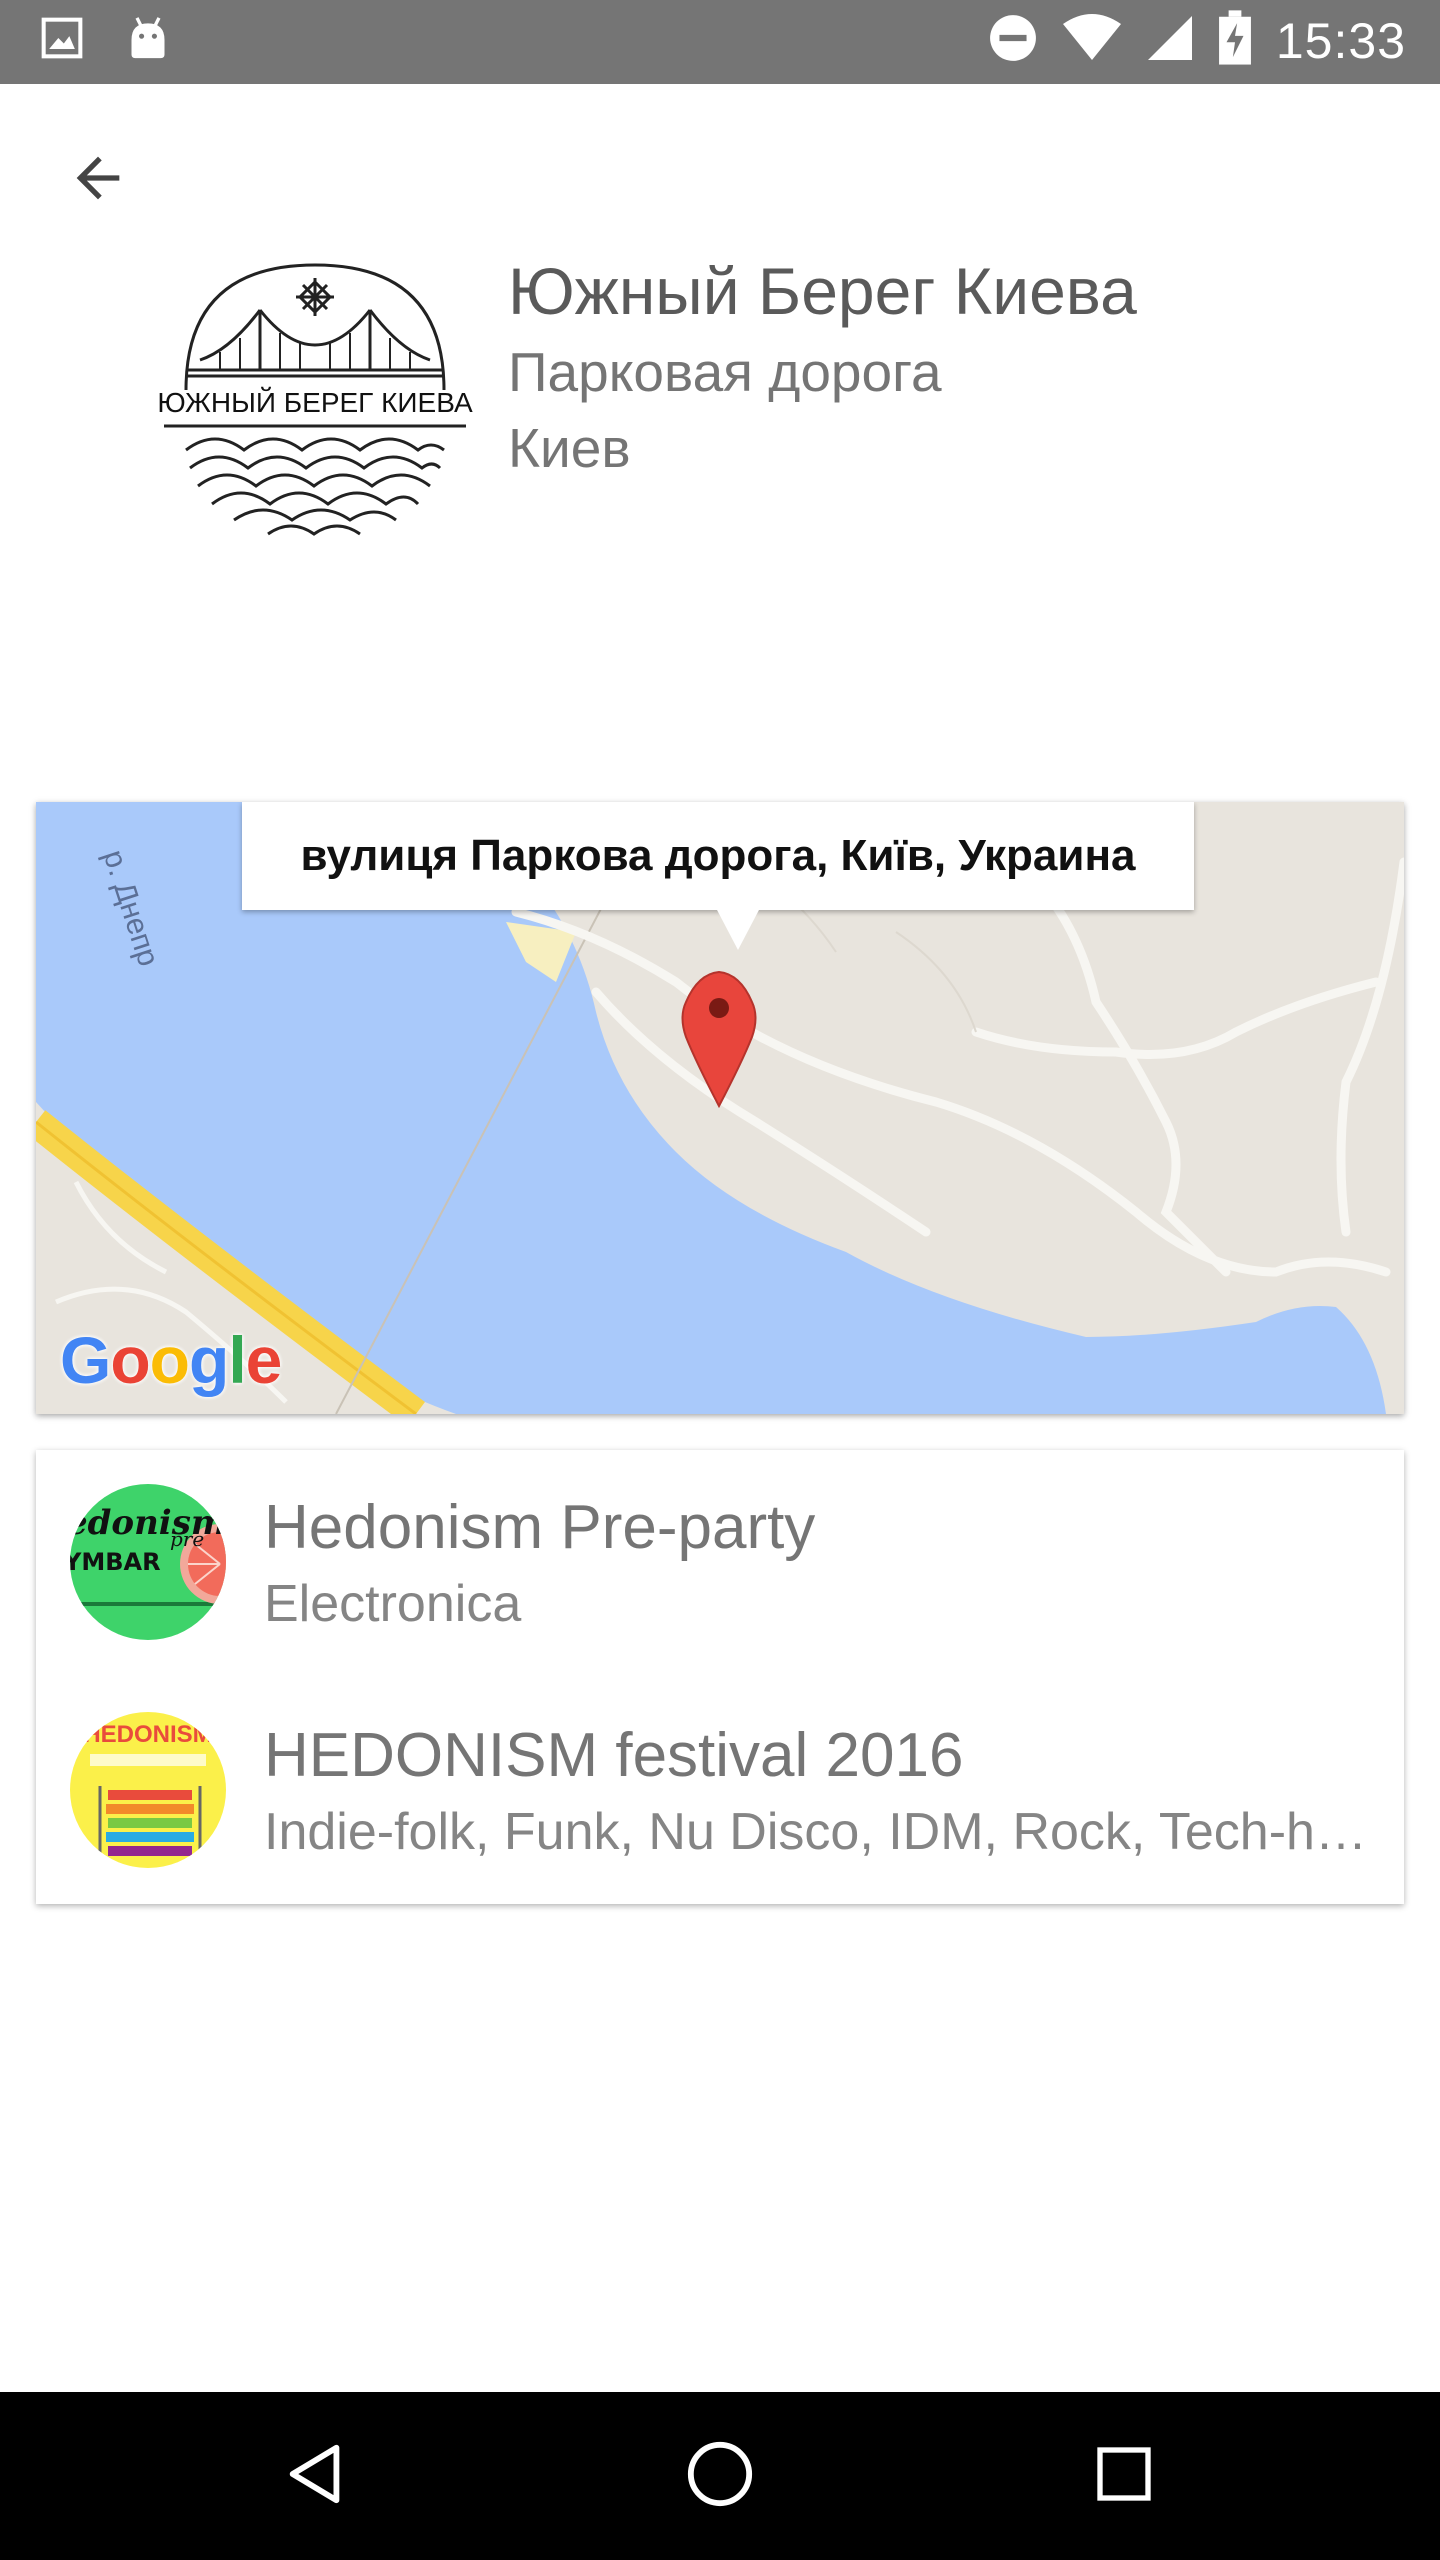 This screenshot has height=2560, width=1440. What do you see at coordinates (725, 372) in the screenshot?
I see `venue-street: Парковая дорога` at bounding box center [725, 372].